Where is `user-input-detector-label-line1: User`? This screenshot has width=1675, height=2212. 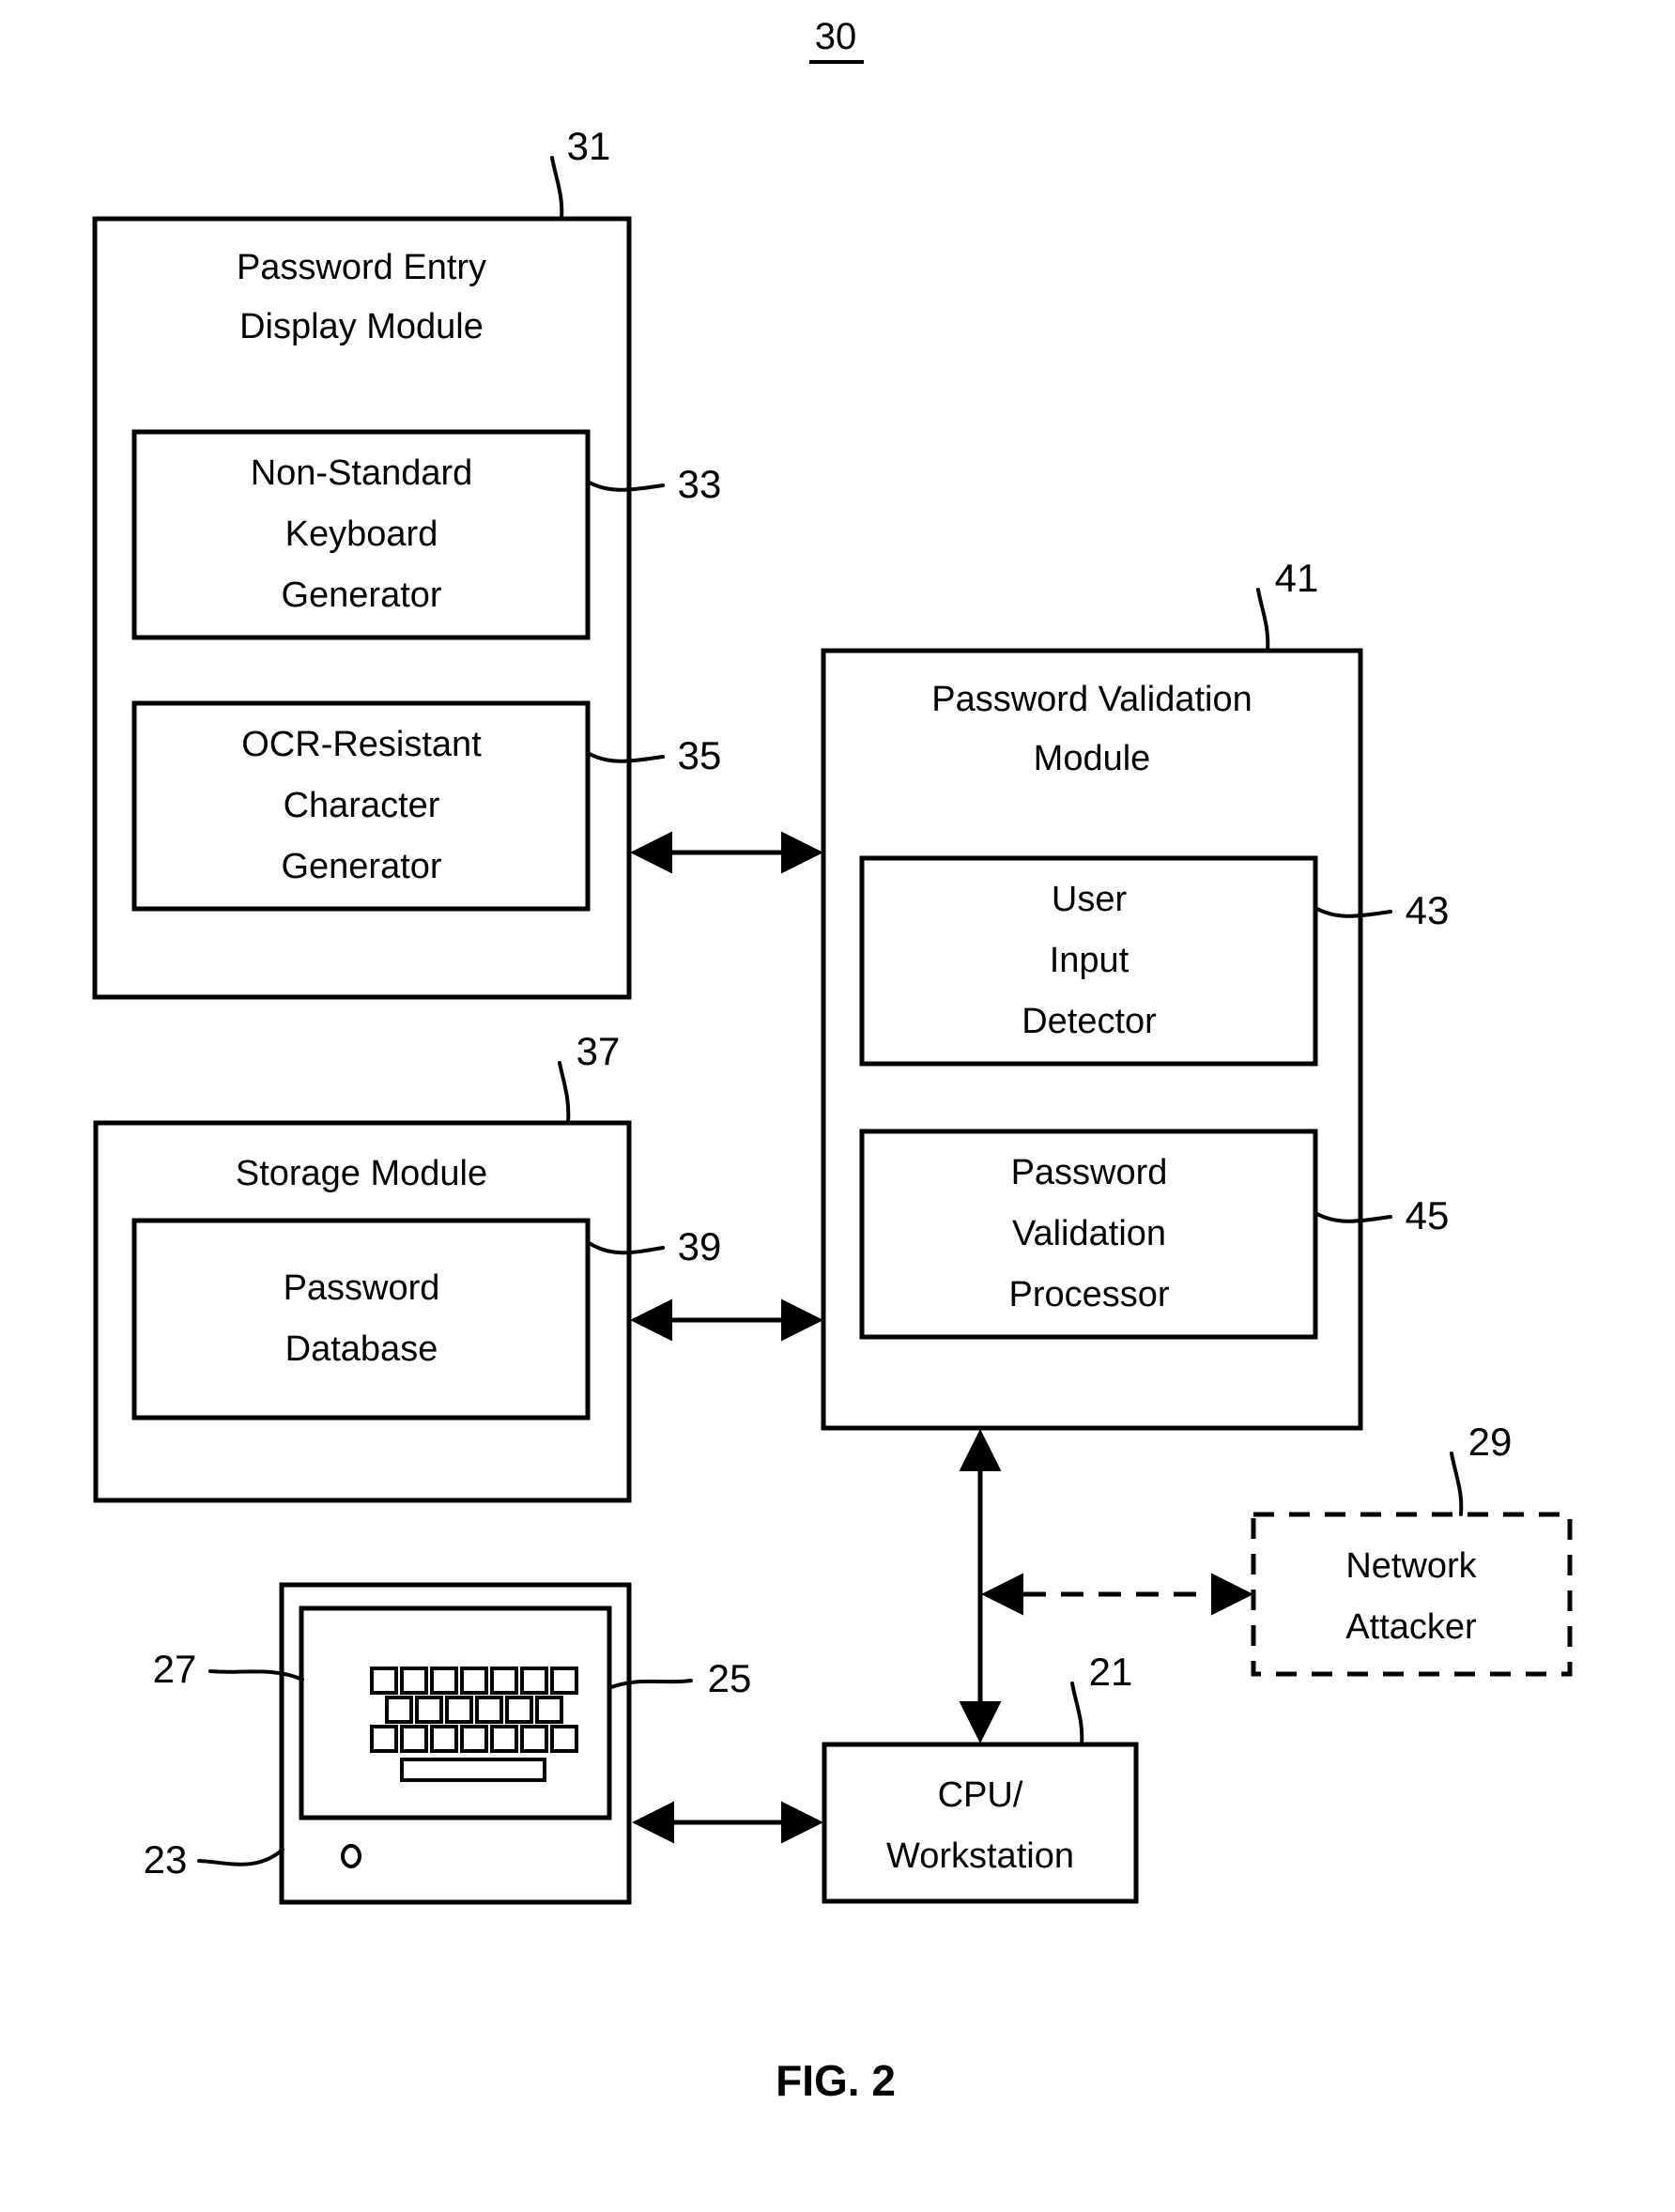 user-input-detector-label-line1: User is located at coordinates (1090, 899).